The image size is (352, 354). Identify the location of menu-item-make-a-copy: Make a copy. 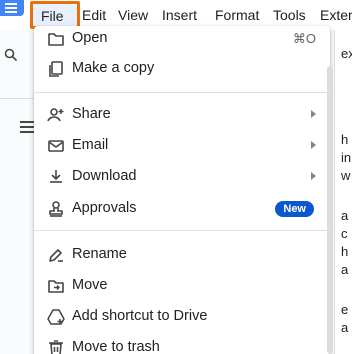
(182, 69).